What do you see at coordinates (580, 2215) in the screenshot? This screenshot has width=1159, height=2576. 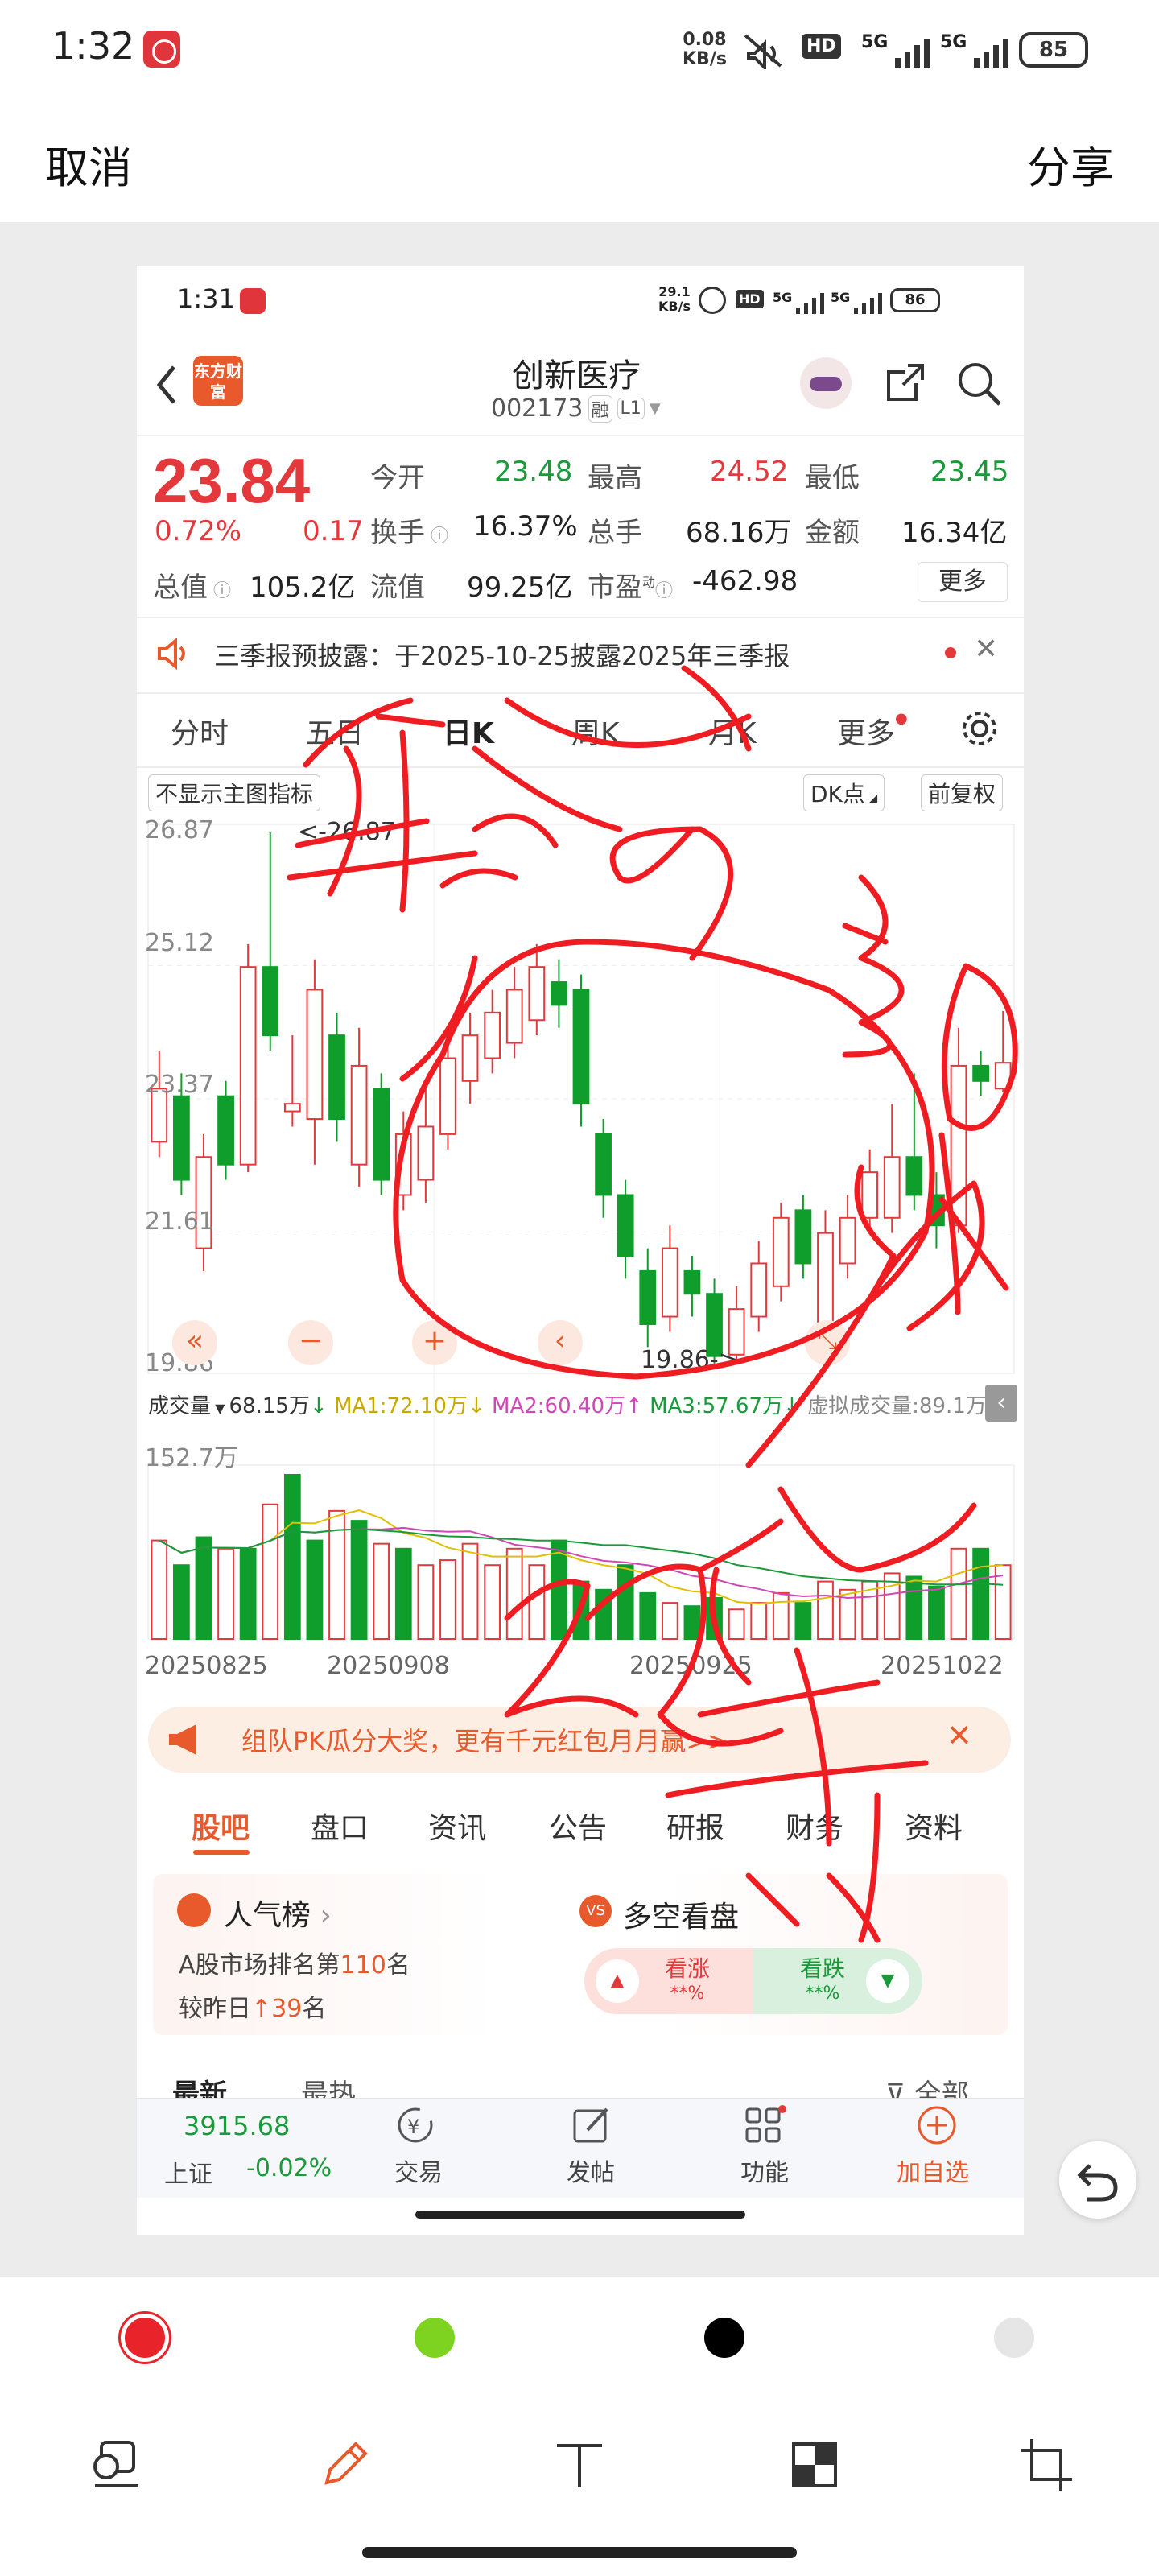 I see `inner-home-indicator` at bounding box center [580, 2215].